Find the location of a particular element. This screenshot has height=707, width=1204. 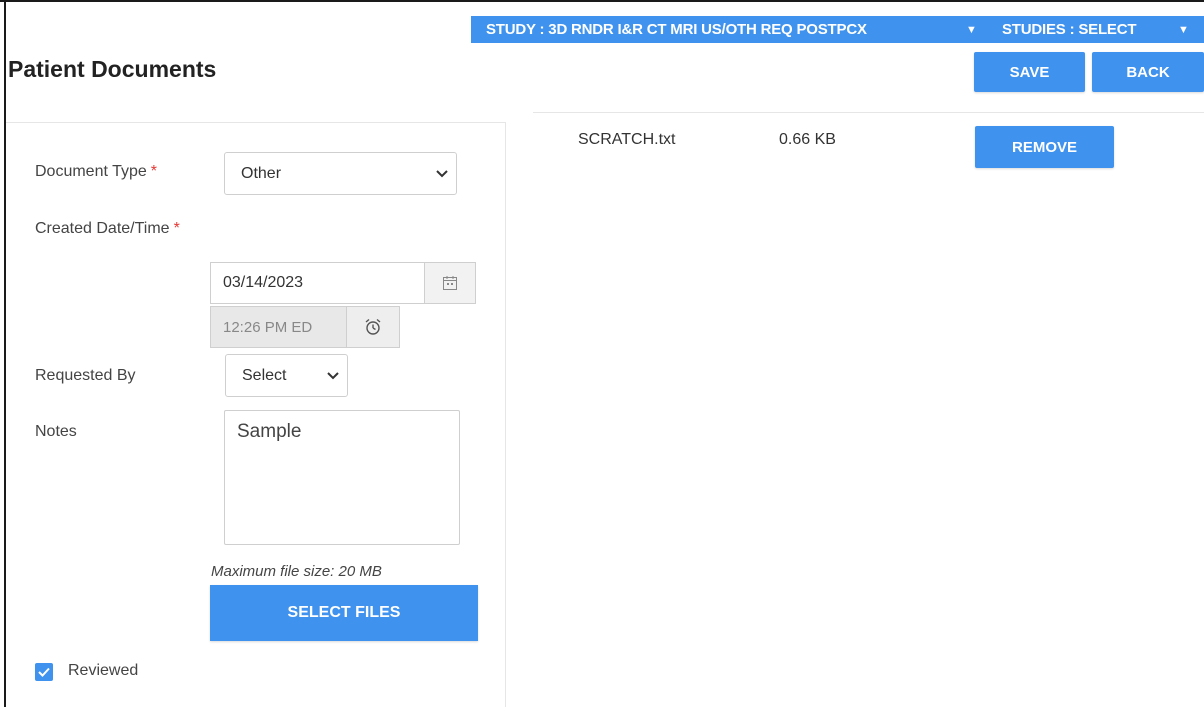

calendar-button is located at coordinates (450, 283).